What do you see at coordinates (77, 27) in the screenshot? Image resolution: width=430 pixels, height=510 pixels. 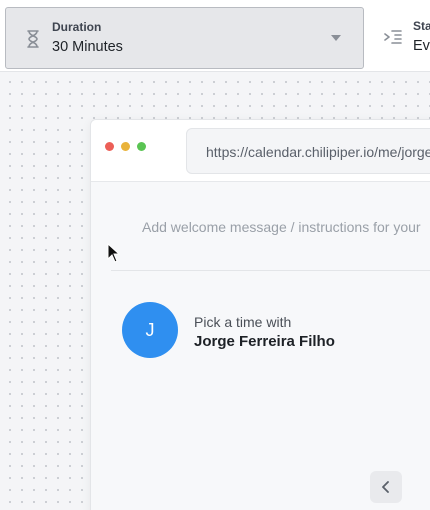 I see `duration-label: Duration` at bounding box center [77, 27].